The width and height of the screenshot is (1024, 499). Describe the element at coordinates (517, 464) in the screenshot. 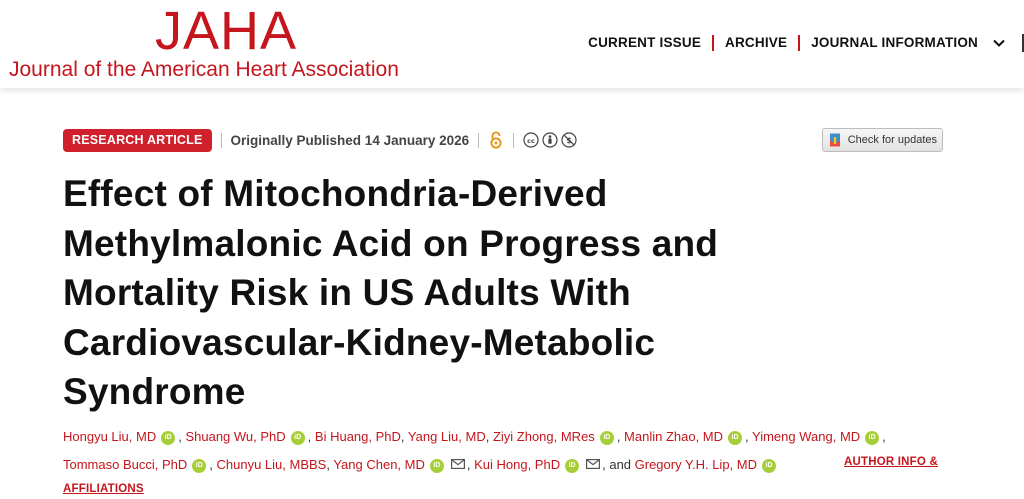

I see `author-name: Kui Hong, PhD` at that location.